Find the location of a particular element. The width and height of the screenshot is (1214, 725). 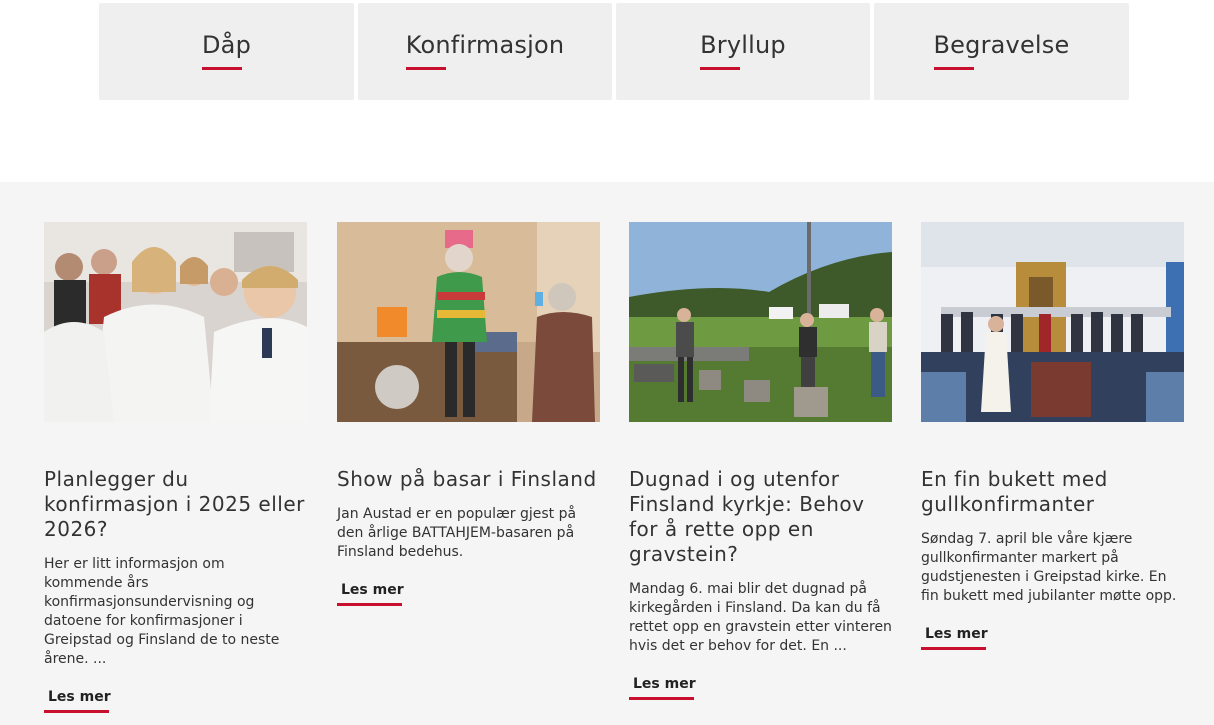

news-title: Show på basar i Finsland is located at coordinates (468, 479).